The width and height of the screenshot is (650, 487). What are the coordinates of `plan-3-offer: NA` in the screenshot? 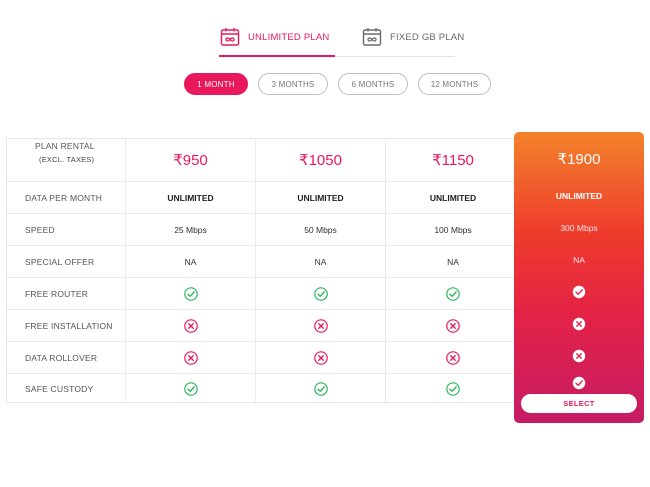 It's located at (452, 261).